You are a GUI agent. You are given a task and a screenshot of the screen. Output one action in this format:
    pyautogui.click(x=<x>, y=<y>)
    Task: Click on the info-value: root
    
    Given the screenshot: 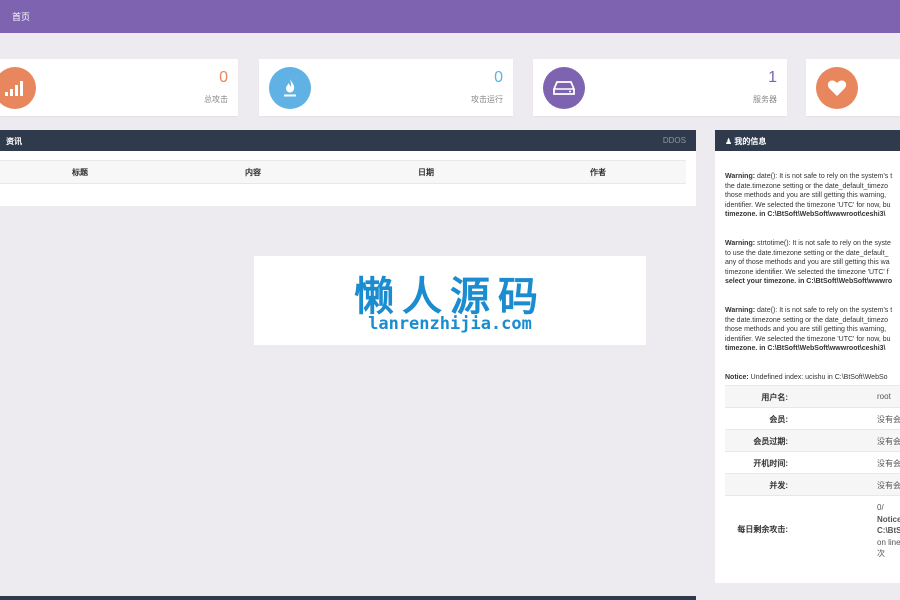 What is the action you would take?
    pyautogui.click(x=884, y=396)
    